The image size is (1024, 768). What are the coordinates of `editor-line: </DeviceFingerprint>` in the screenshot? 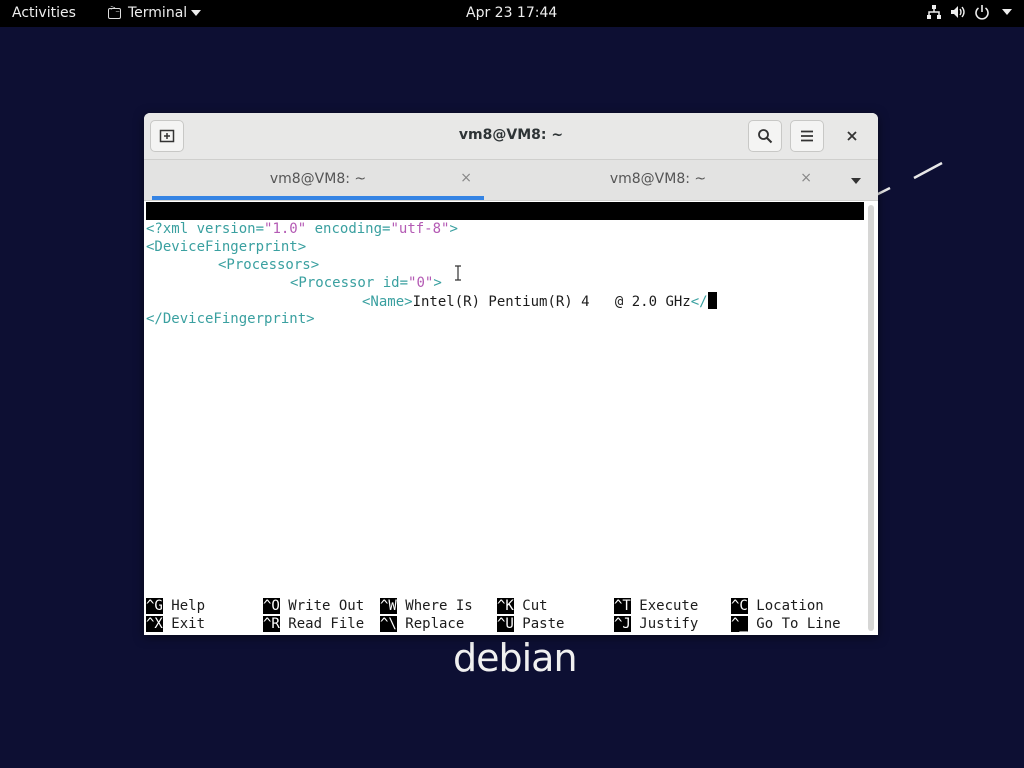 It's located at (230, 319).